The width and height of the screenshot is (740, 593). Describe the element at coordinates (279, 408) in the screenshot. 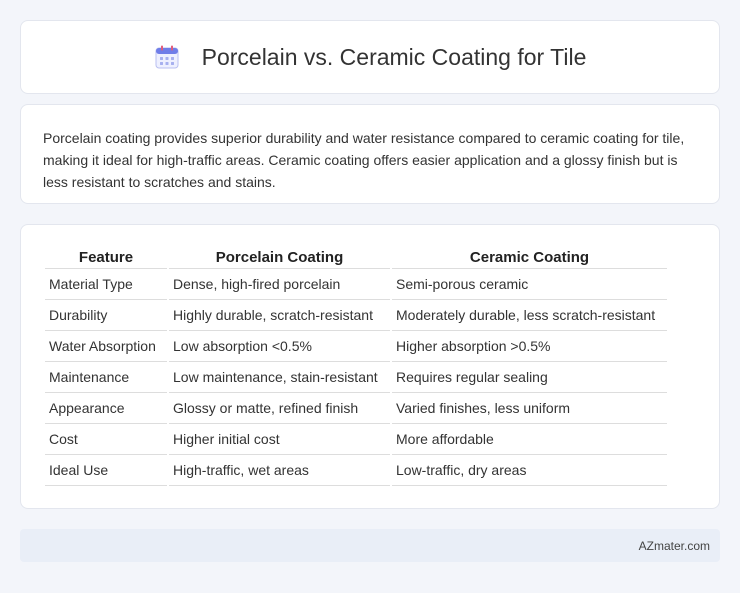

I see `table-cell: Glossy or matte, refined finish` at that location.